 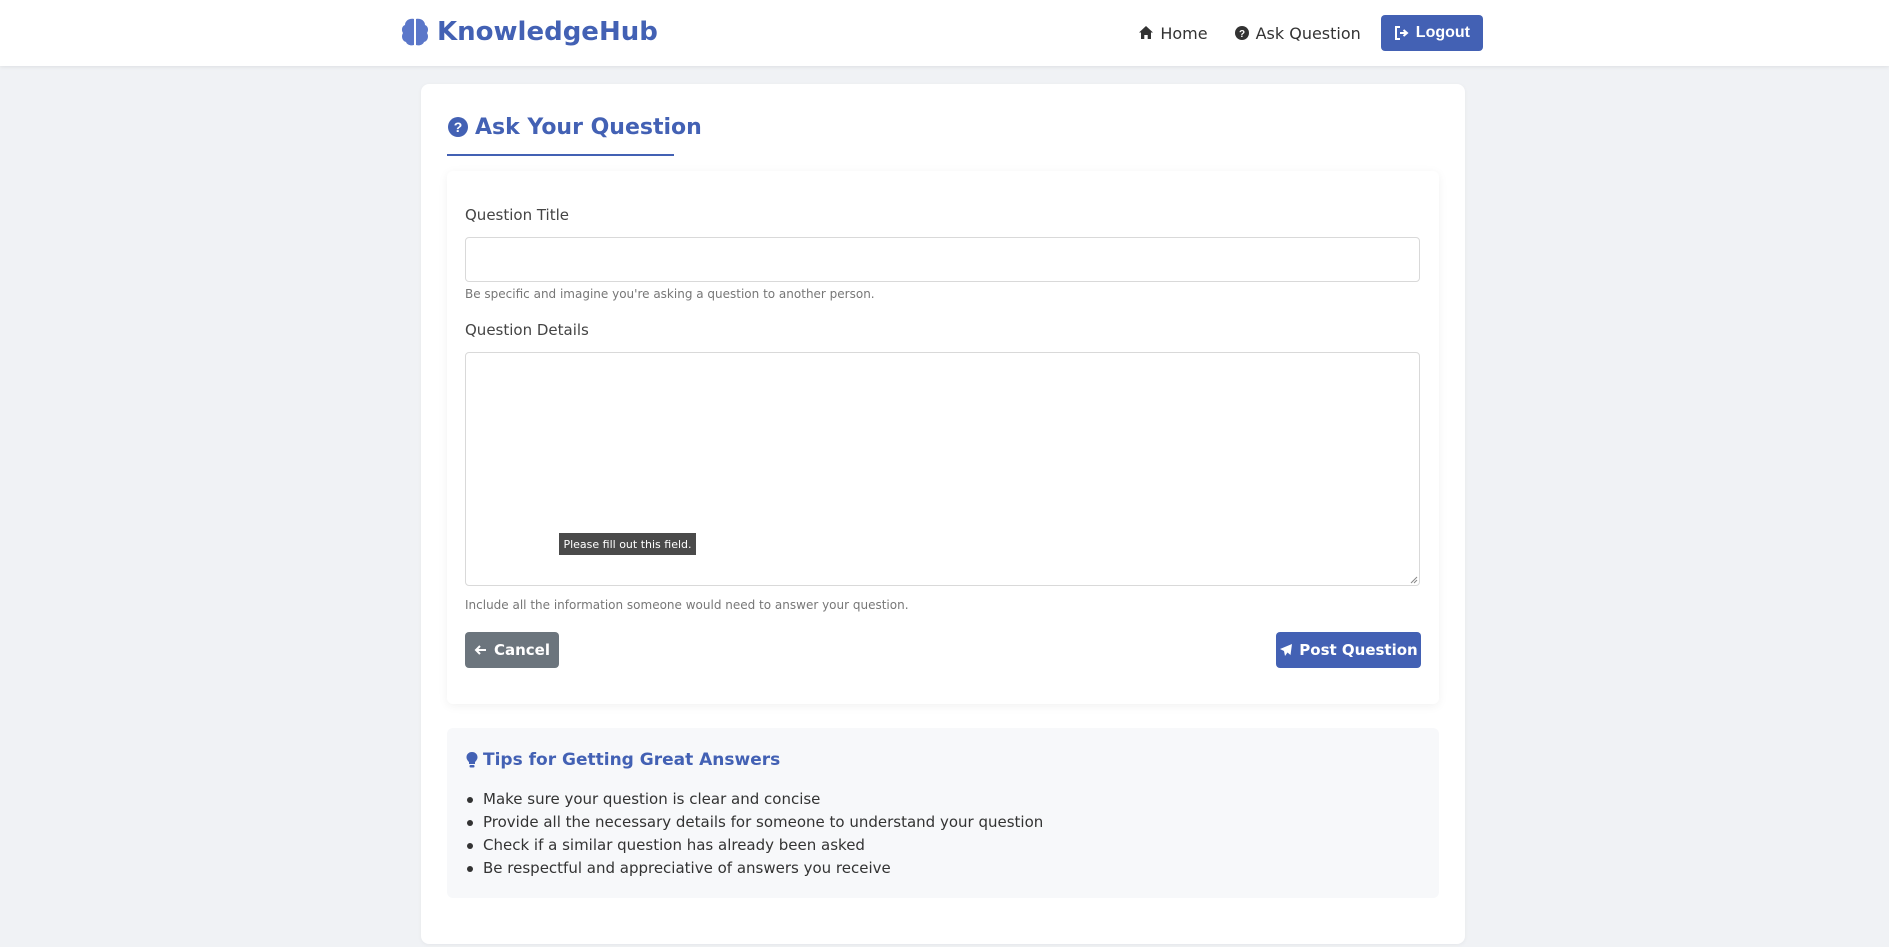 What do you see at coordinates (942, 259) in the screenshot?
I see `question-title-input` at bounding box center [942, 259].